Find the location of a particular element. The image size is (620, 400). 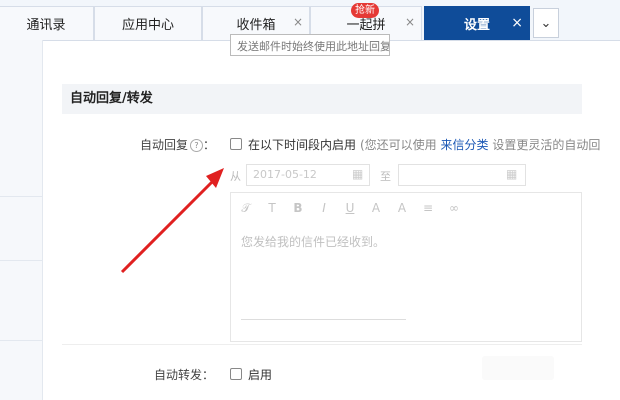

annotation-overlay is located at coordinates (172, 221).